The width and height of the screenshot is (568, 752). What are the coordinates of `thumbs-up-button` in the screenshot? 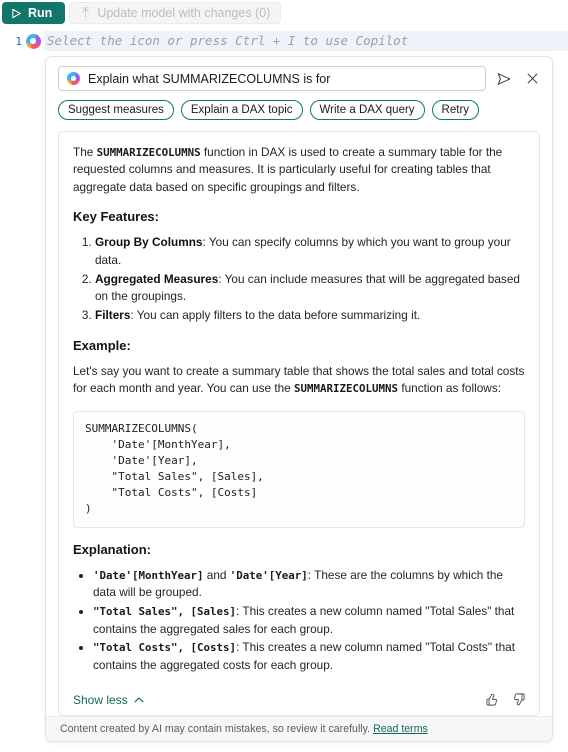 It's located at (491, 699).